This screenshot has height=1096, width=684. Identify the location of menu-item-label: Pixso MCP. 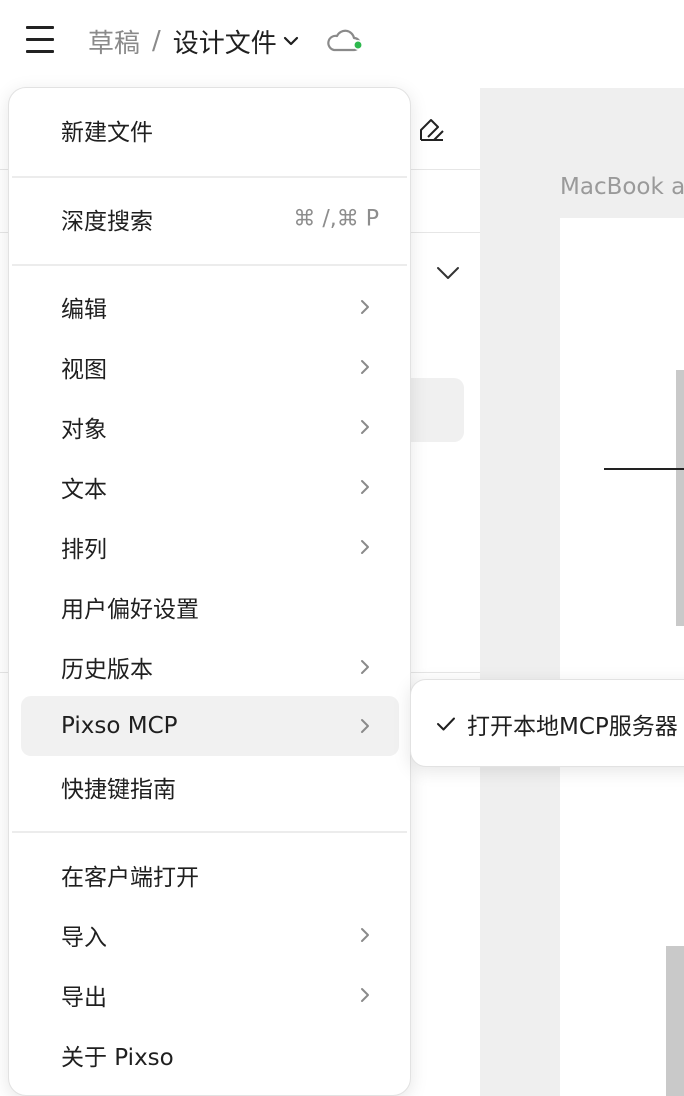
(119, 726).